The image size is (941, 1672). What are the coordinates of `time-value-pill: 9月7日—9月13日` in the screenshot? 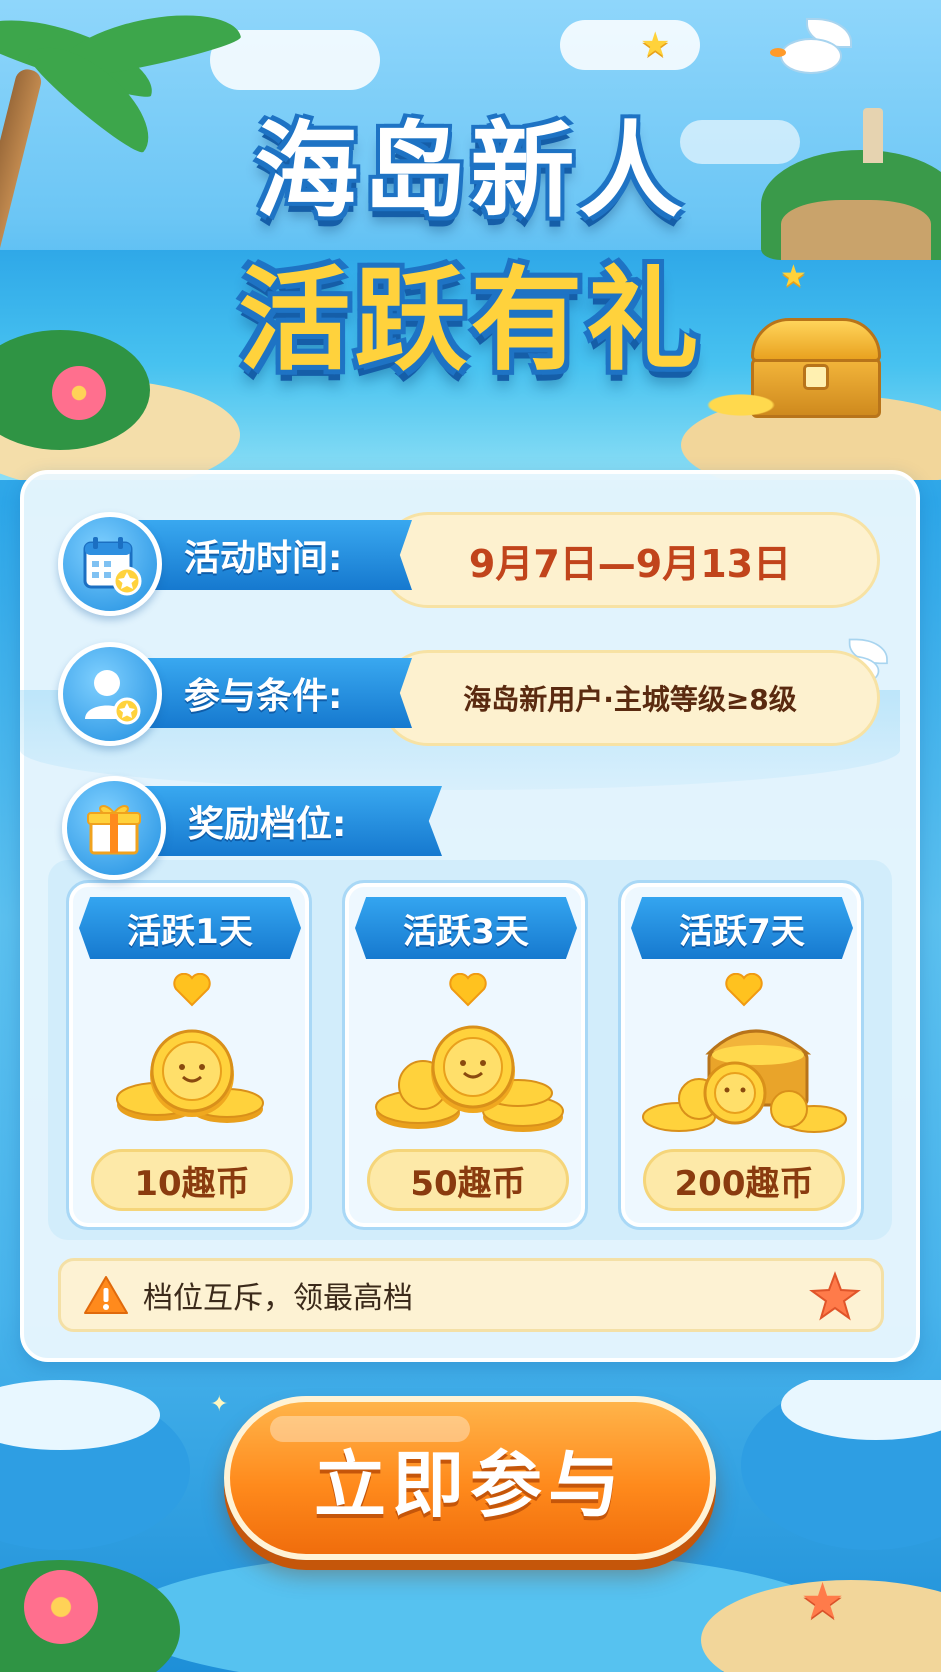 It's located at (630, 560).